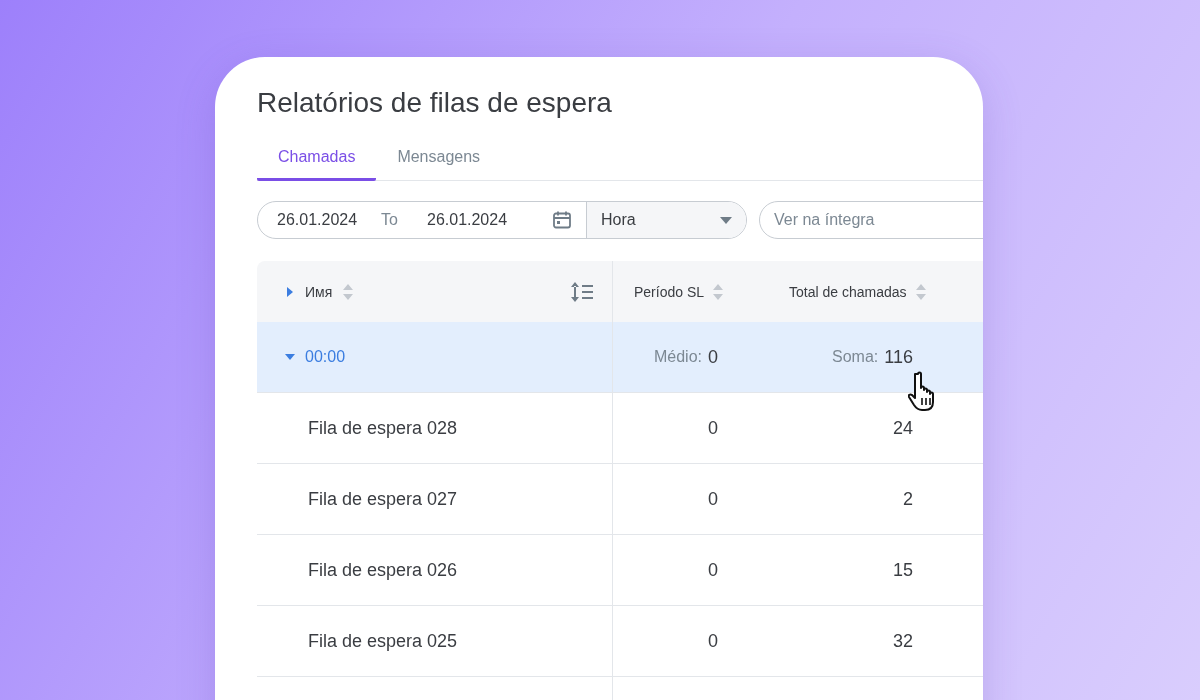  Describe the element at coordinates (908, 499) in the screenshot. I see `table-cell: 2` at that location.